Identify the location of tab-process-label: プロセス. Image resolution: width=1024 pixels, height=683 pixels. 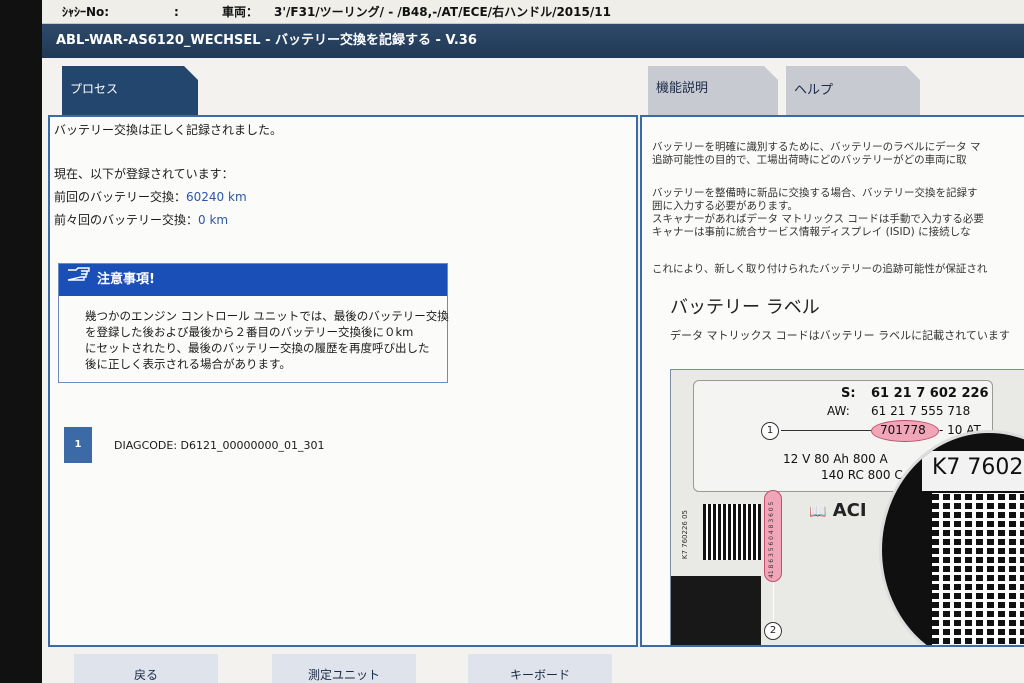
(94, 89).